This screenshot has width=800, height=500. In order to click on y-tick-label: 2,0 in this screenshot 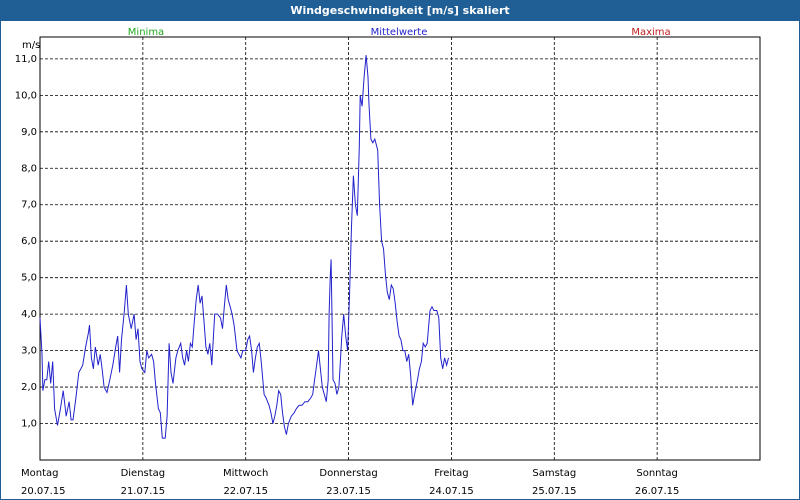, I will do `click(29, 387)`.